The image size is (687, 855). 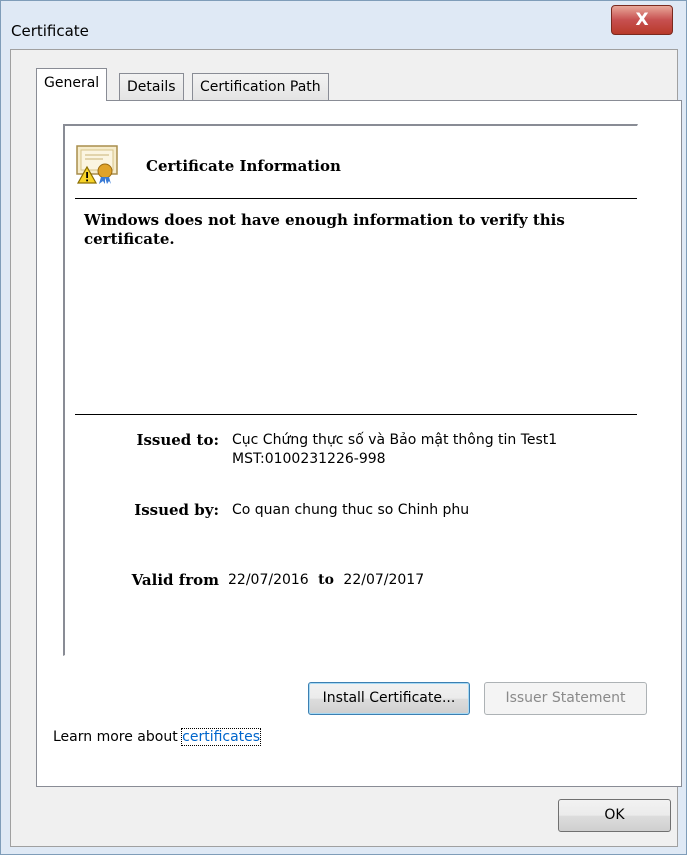 What do you see at coordinates (118, 737) in the screenshot?
I see `learn-more-prefix: Learn more about` at bounding box center [118, 737].